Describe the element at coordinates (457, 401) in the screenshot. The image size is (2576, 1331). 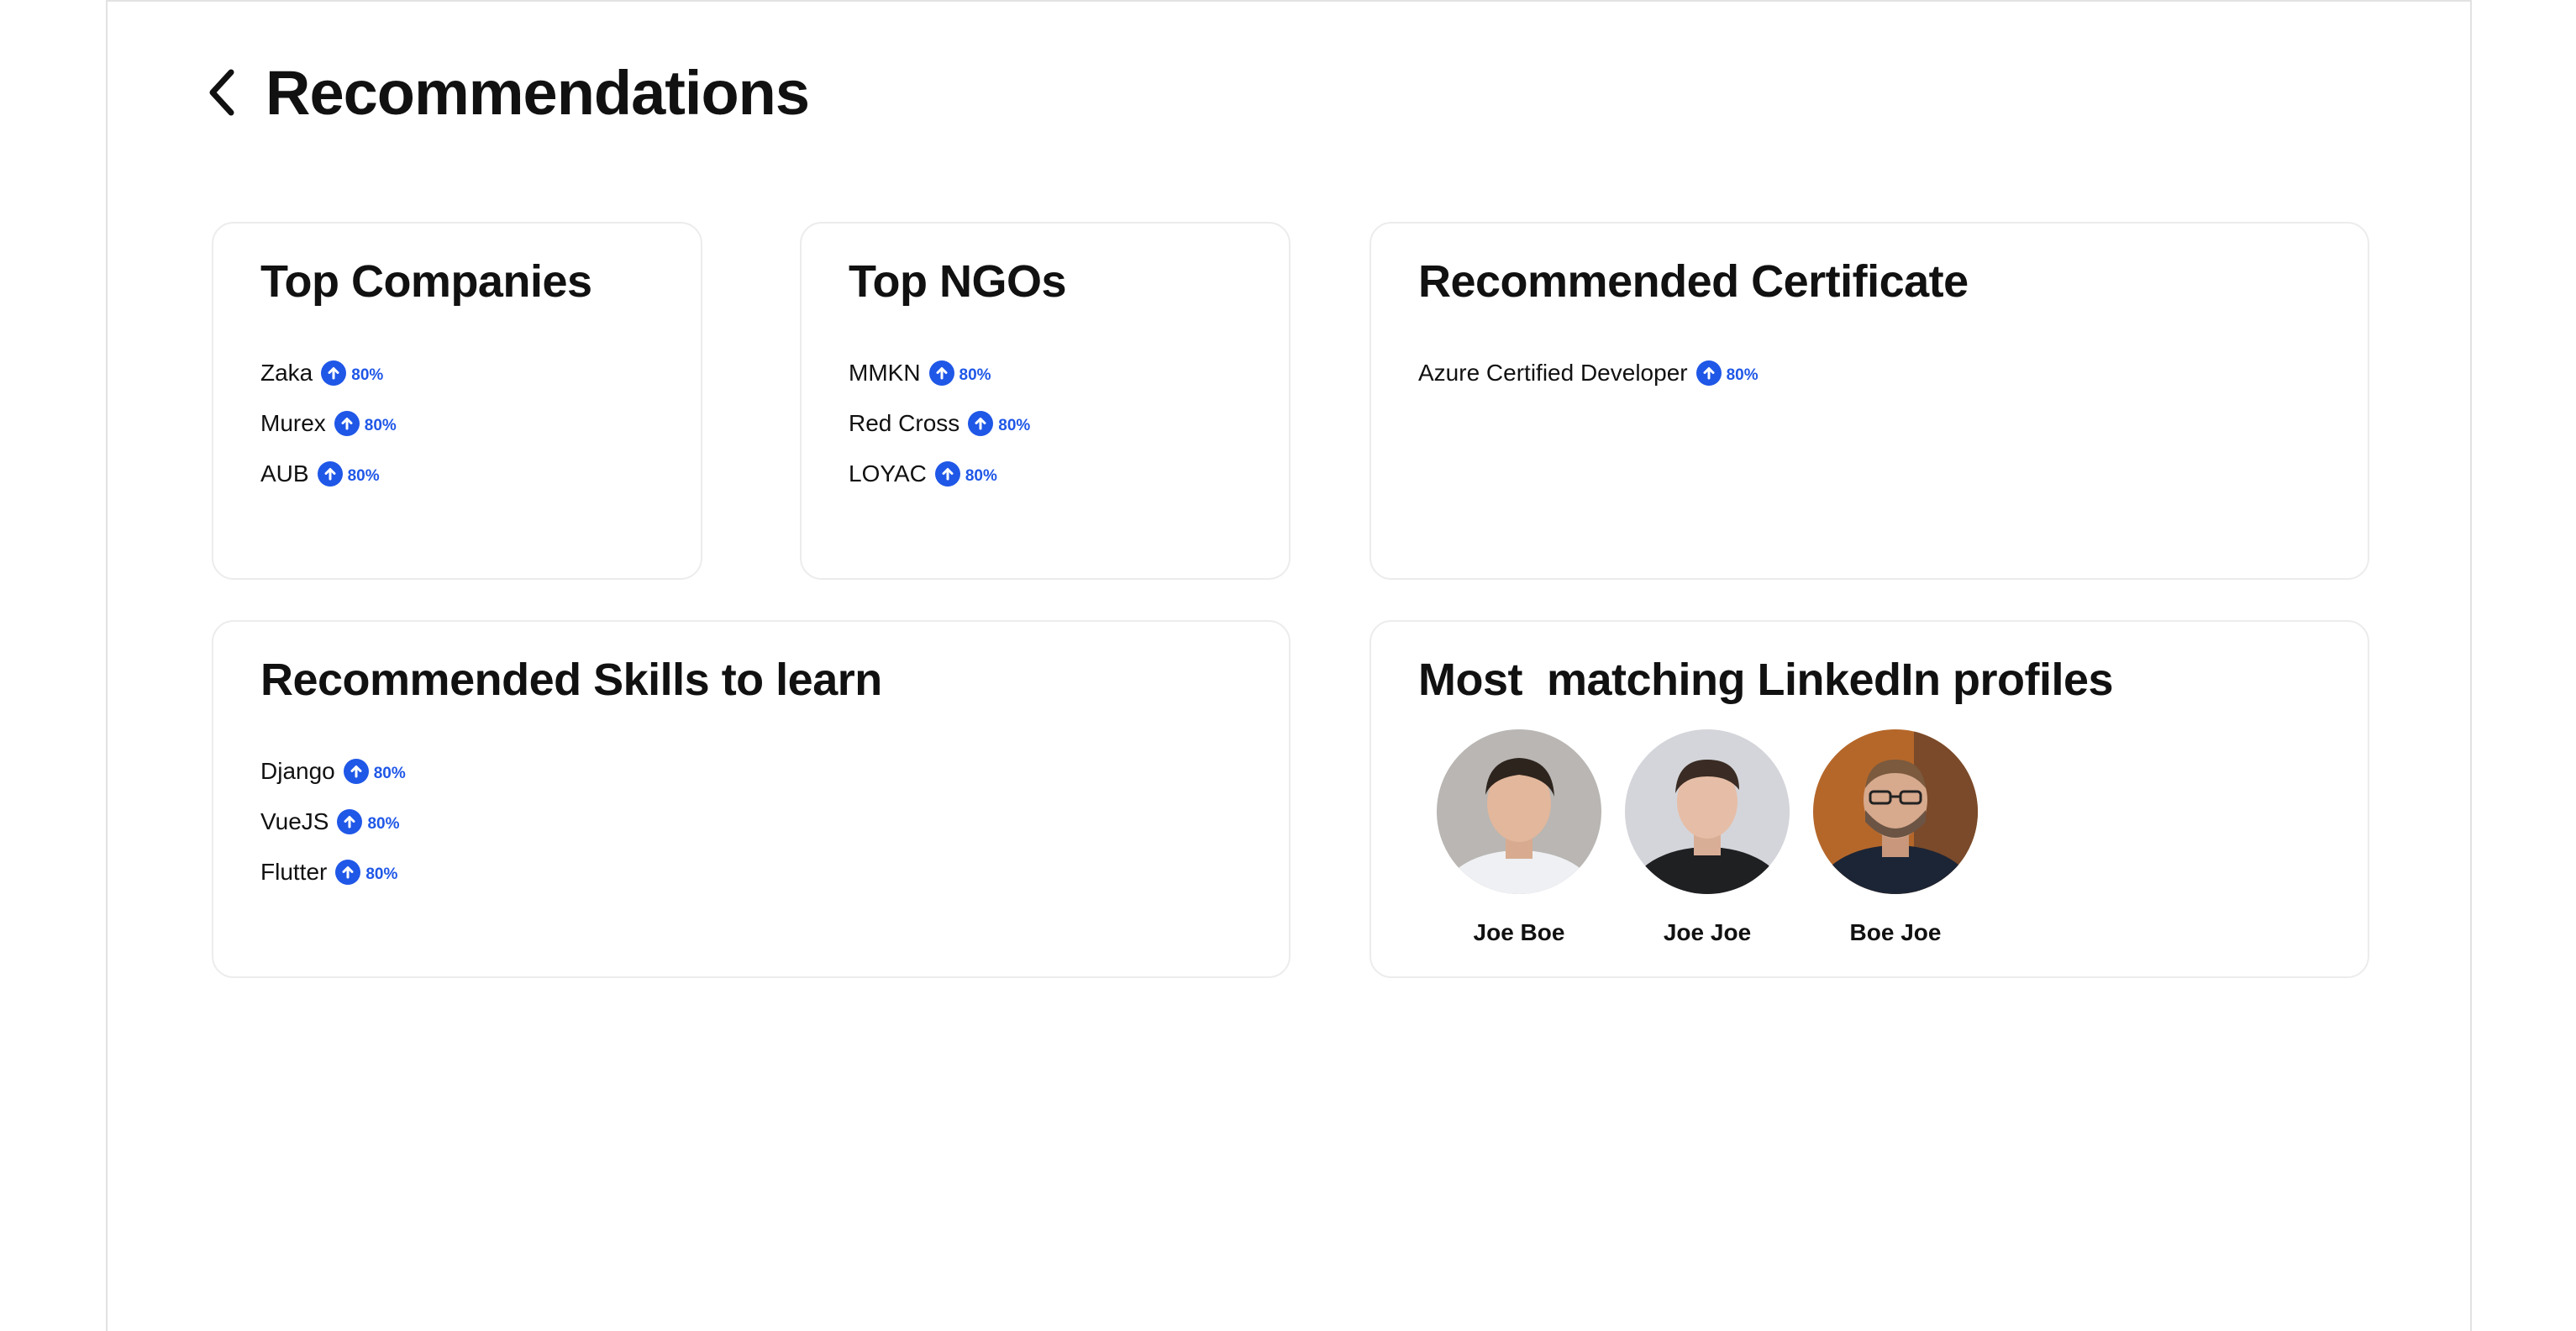
I see `top-companies-card: Top Companies Zaka 80% Murex 80% AUB 80%` at that location.